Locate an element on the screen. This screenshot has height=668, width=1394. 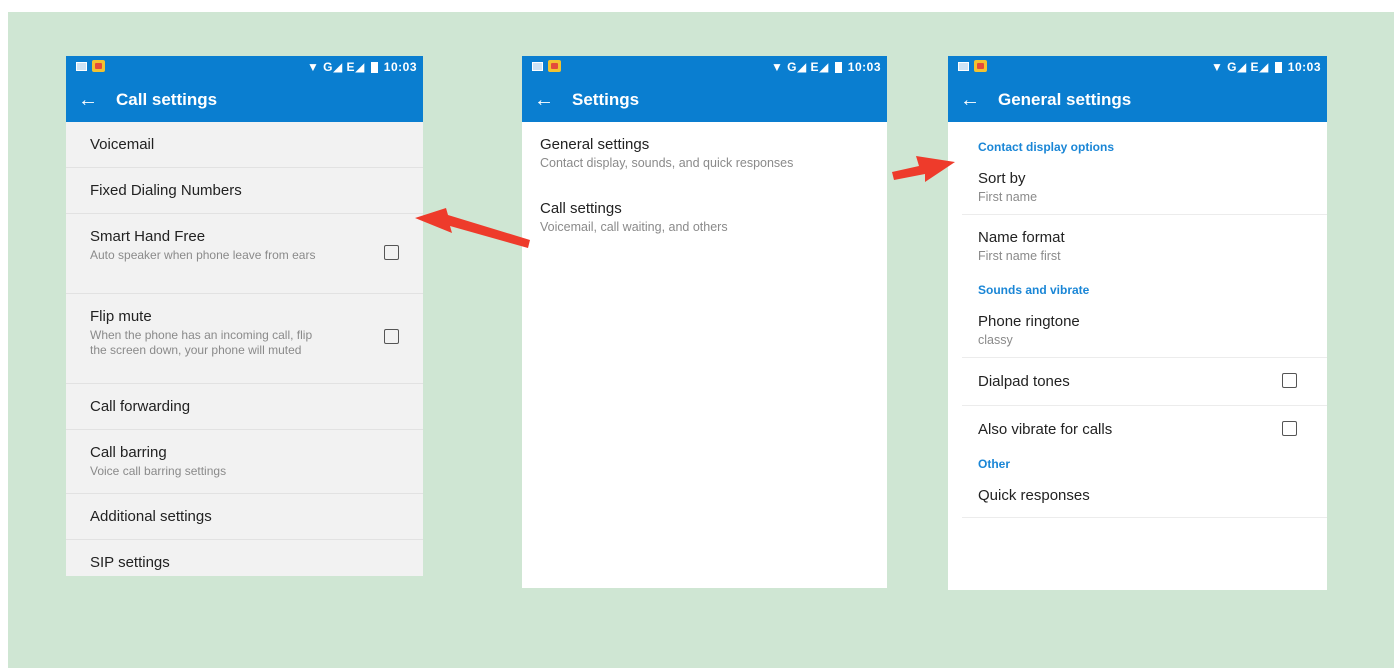
list-item-dialpad-tones: Dialpad tones is located at coordinates (1137, 381).